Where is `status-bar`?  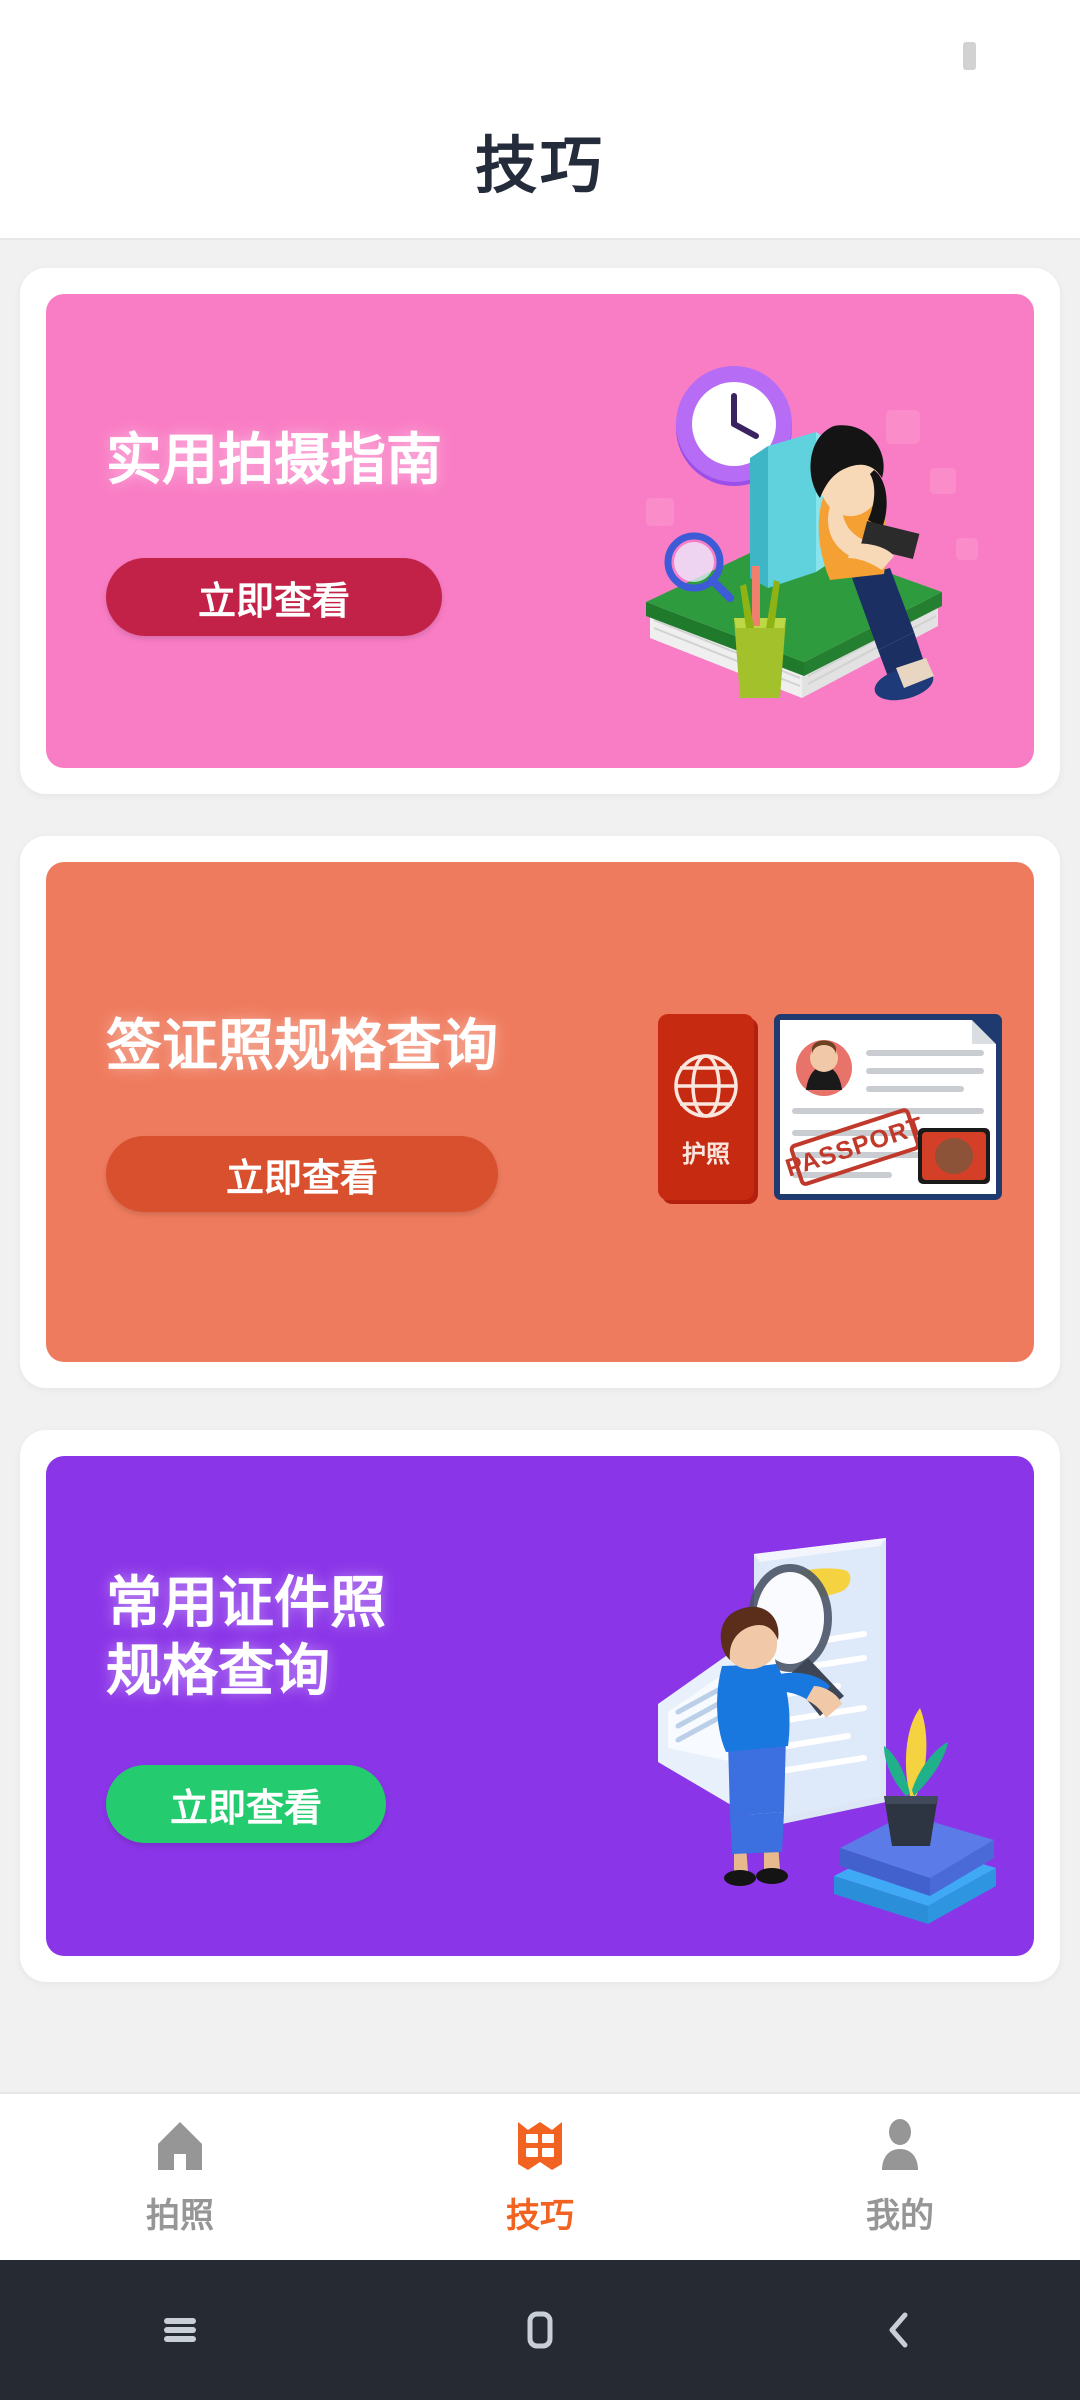
status-bar is located at coordinates (540, 41).